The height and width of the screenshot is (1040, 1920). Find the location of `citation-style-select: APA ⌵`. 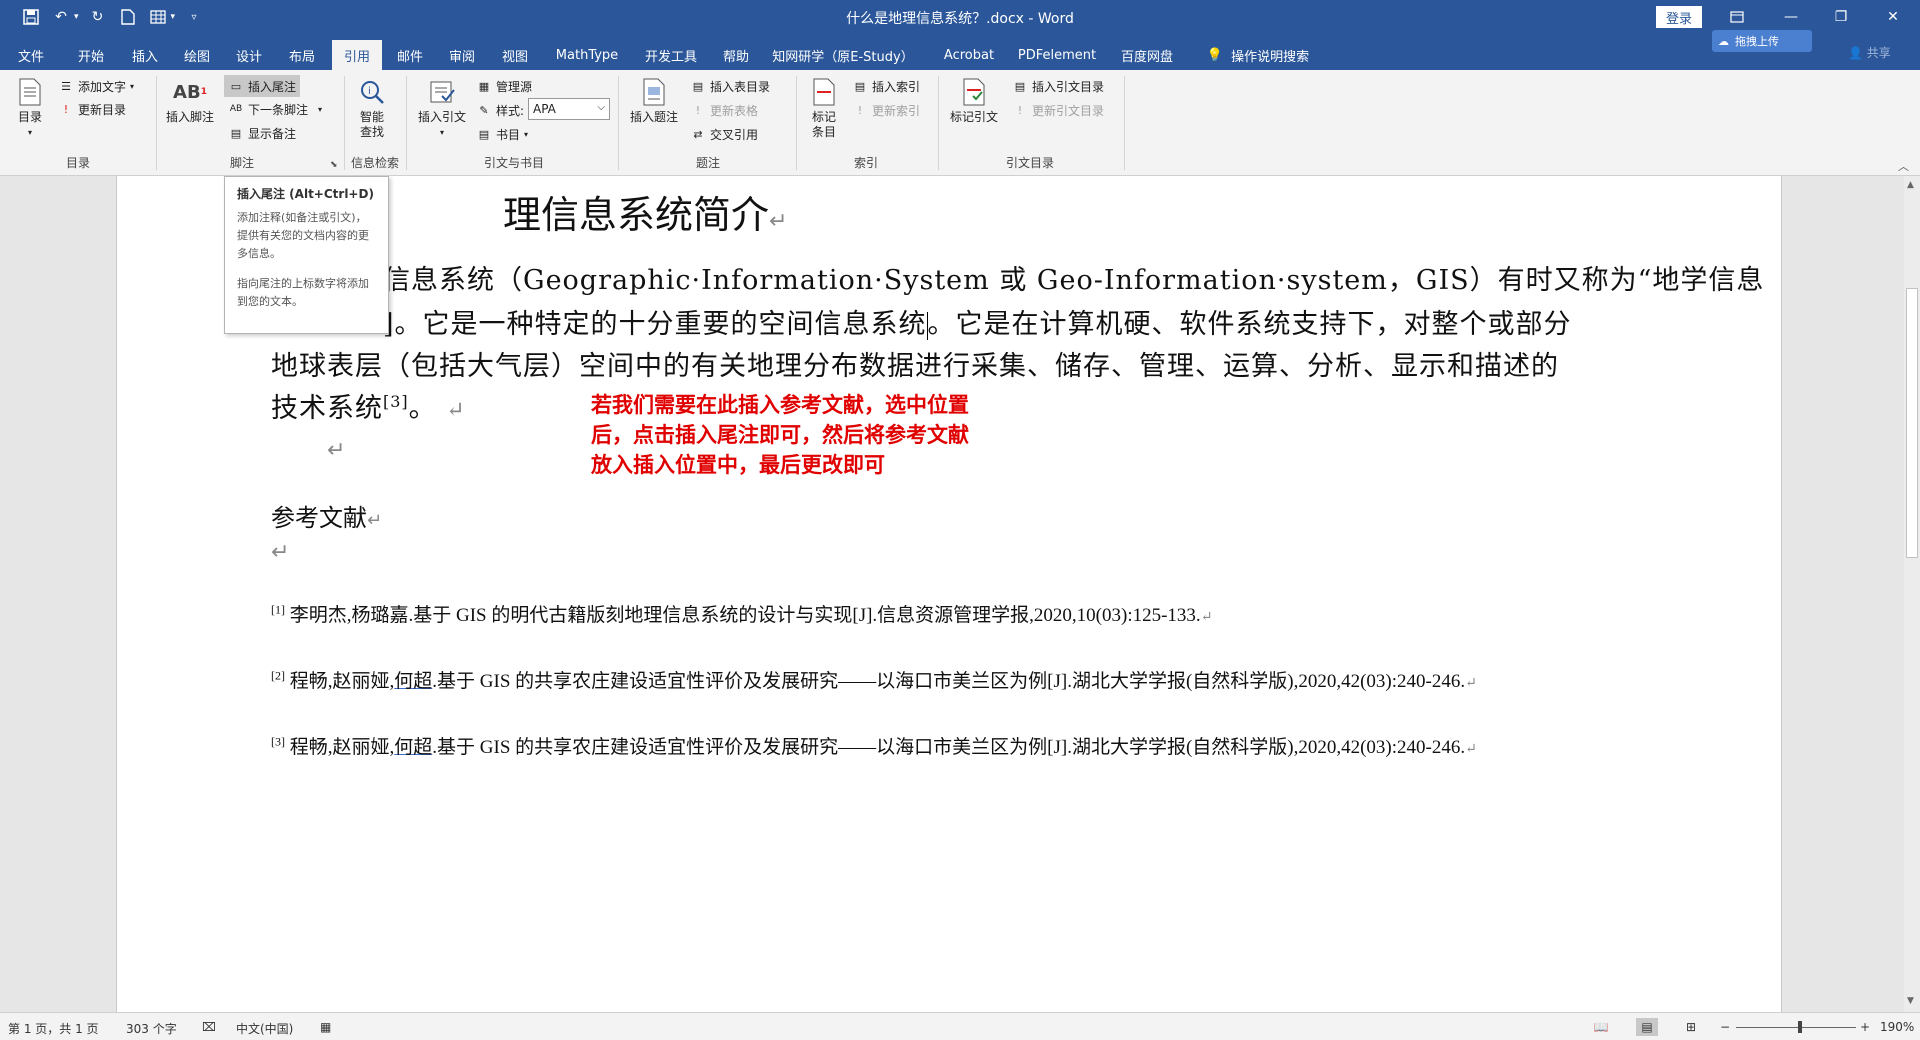

citation-style-select: APA ⌵ is located at coordinates (569, 109).